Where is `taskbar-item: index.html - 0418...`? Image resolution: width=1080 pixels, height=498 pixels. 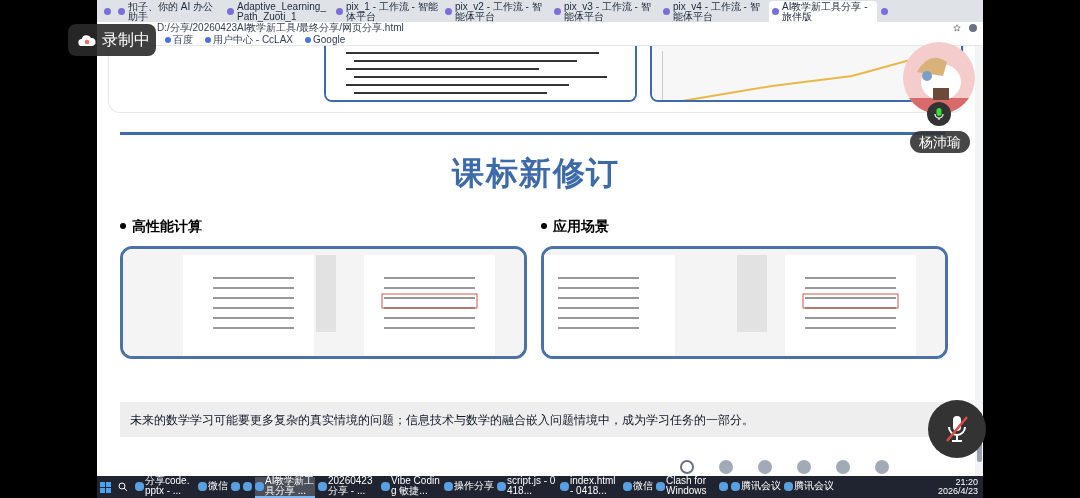
taskbar-item: index.html - 0418... is located at coordinates (590, 487).